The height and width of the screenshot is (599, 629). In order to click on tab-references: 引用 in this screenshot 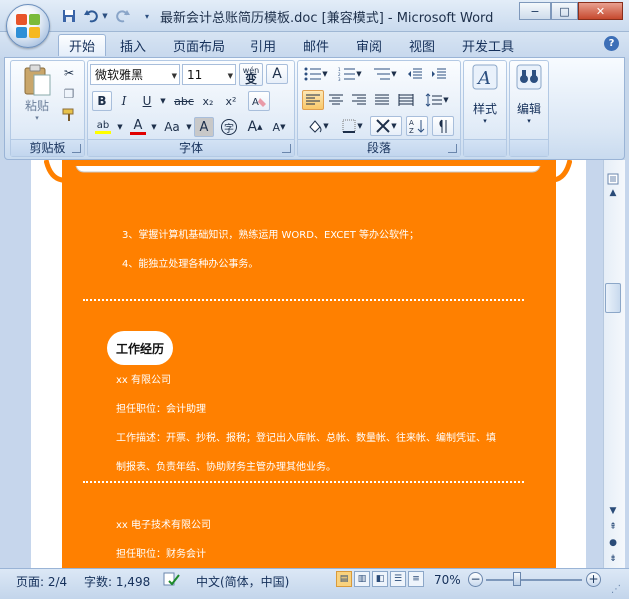, I will do `click(263, 45)`.